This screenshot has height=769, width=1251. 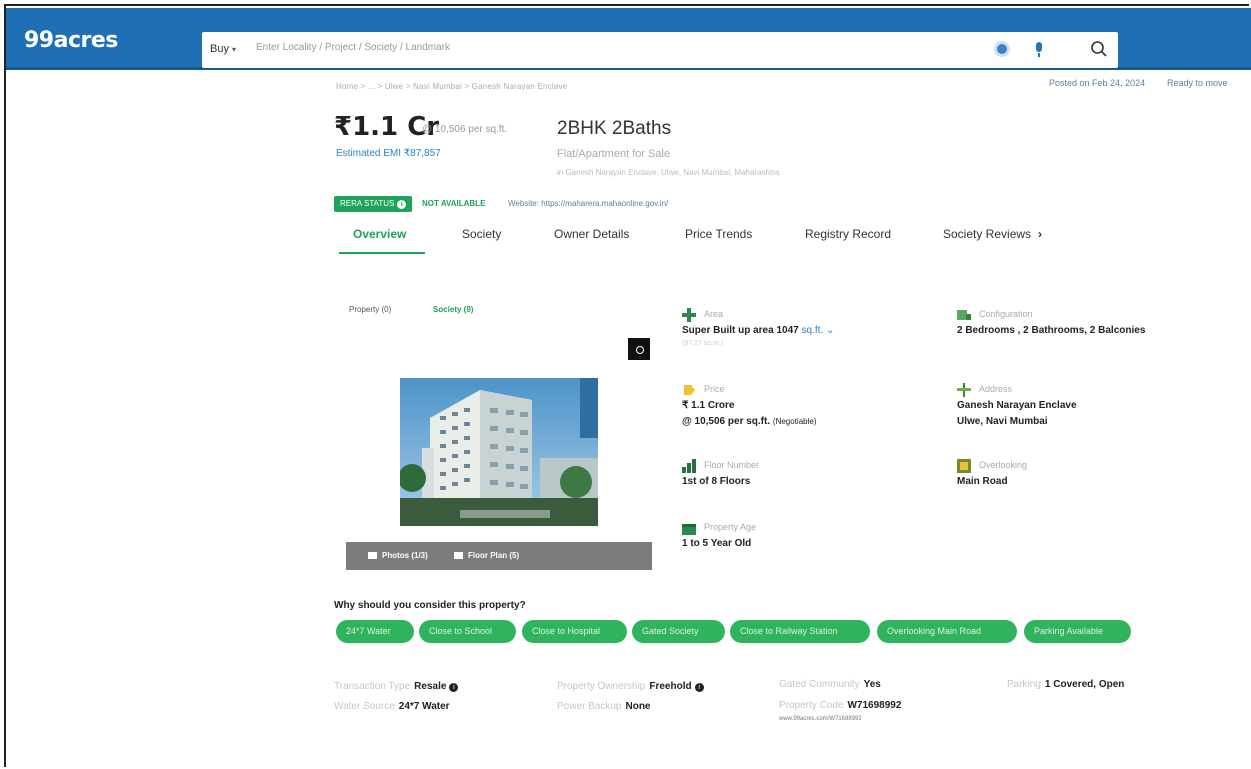 I want to click on buy-dropdown: Buy ▾, so click(x=223, y=49).